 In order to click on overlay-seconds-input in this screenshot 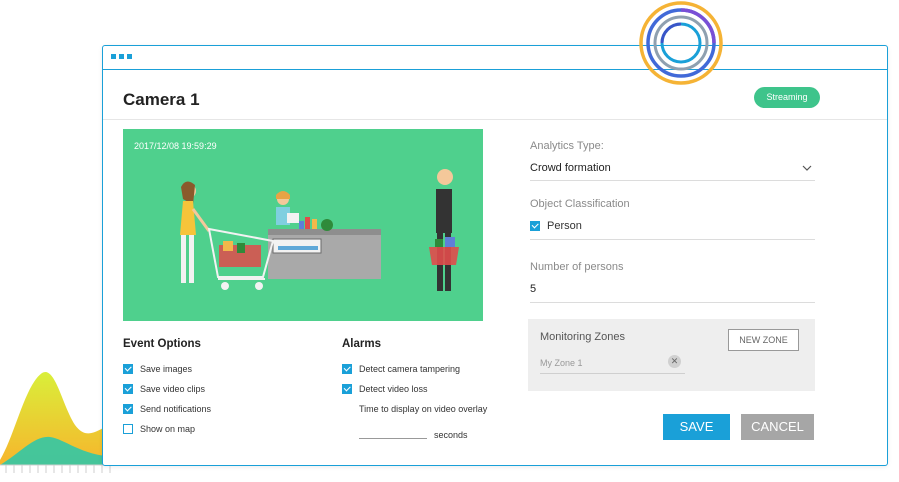, I will do `click(393, 433)`.